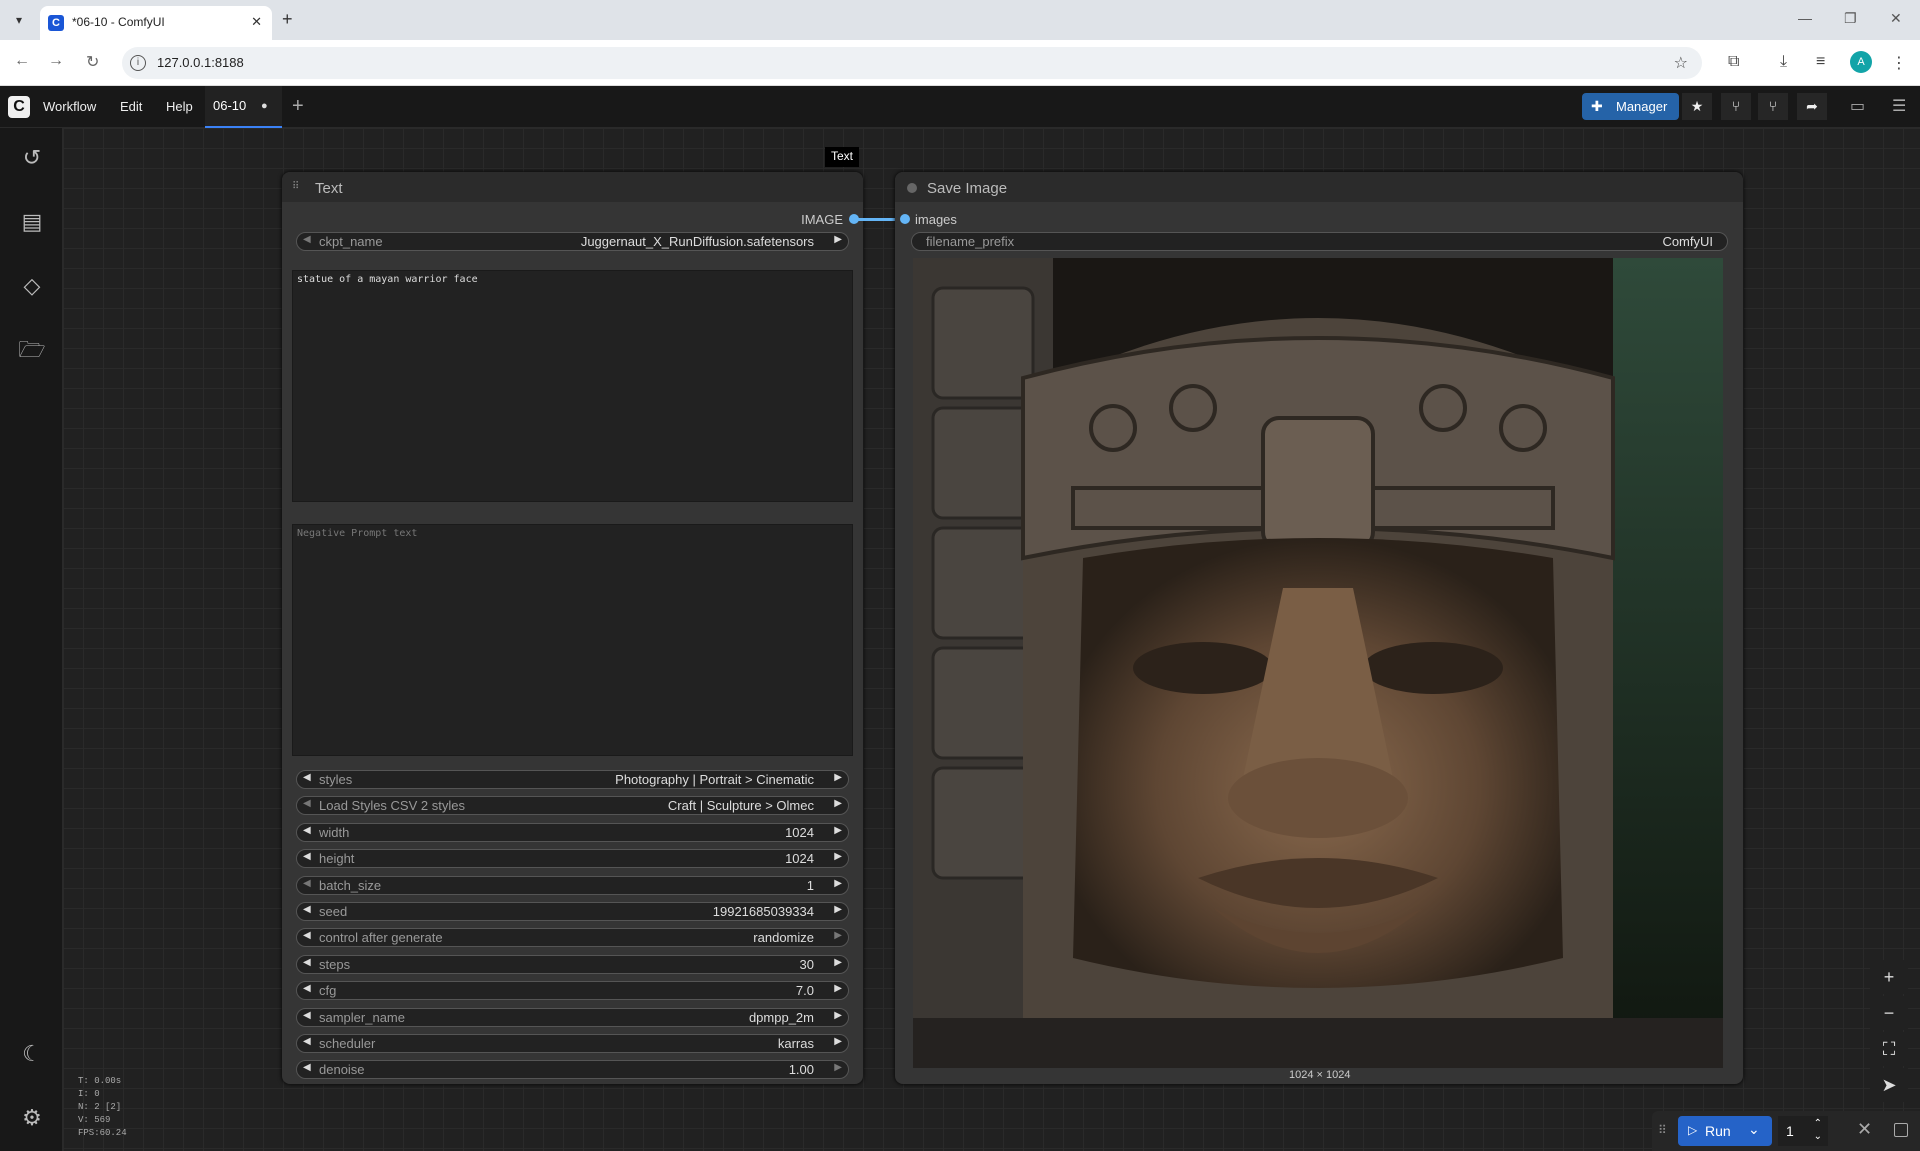  What do you see at coordinates (200, 62) in the screenshot?
I see `url-text: 127.0.0.1:8188` at bounding box center [200, 62].